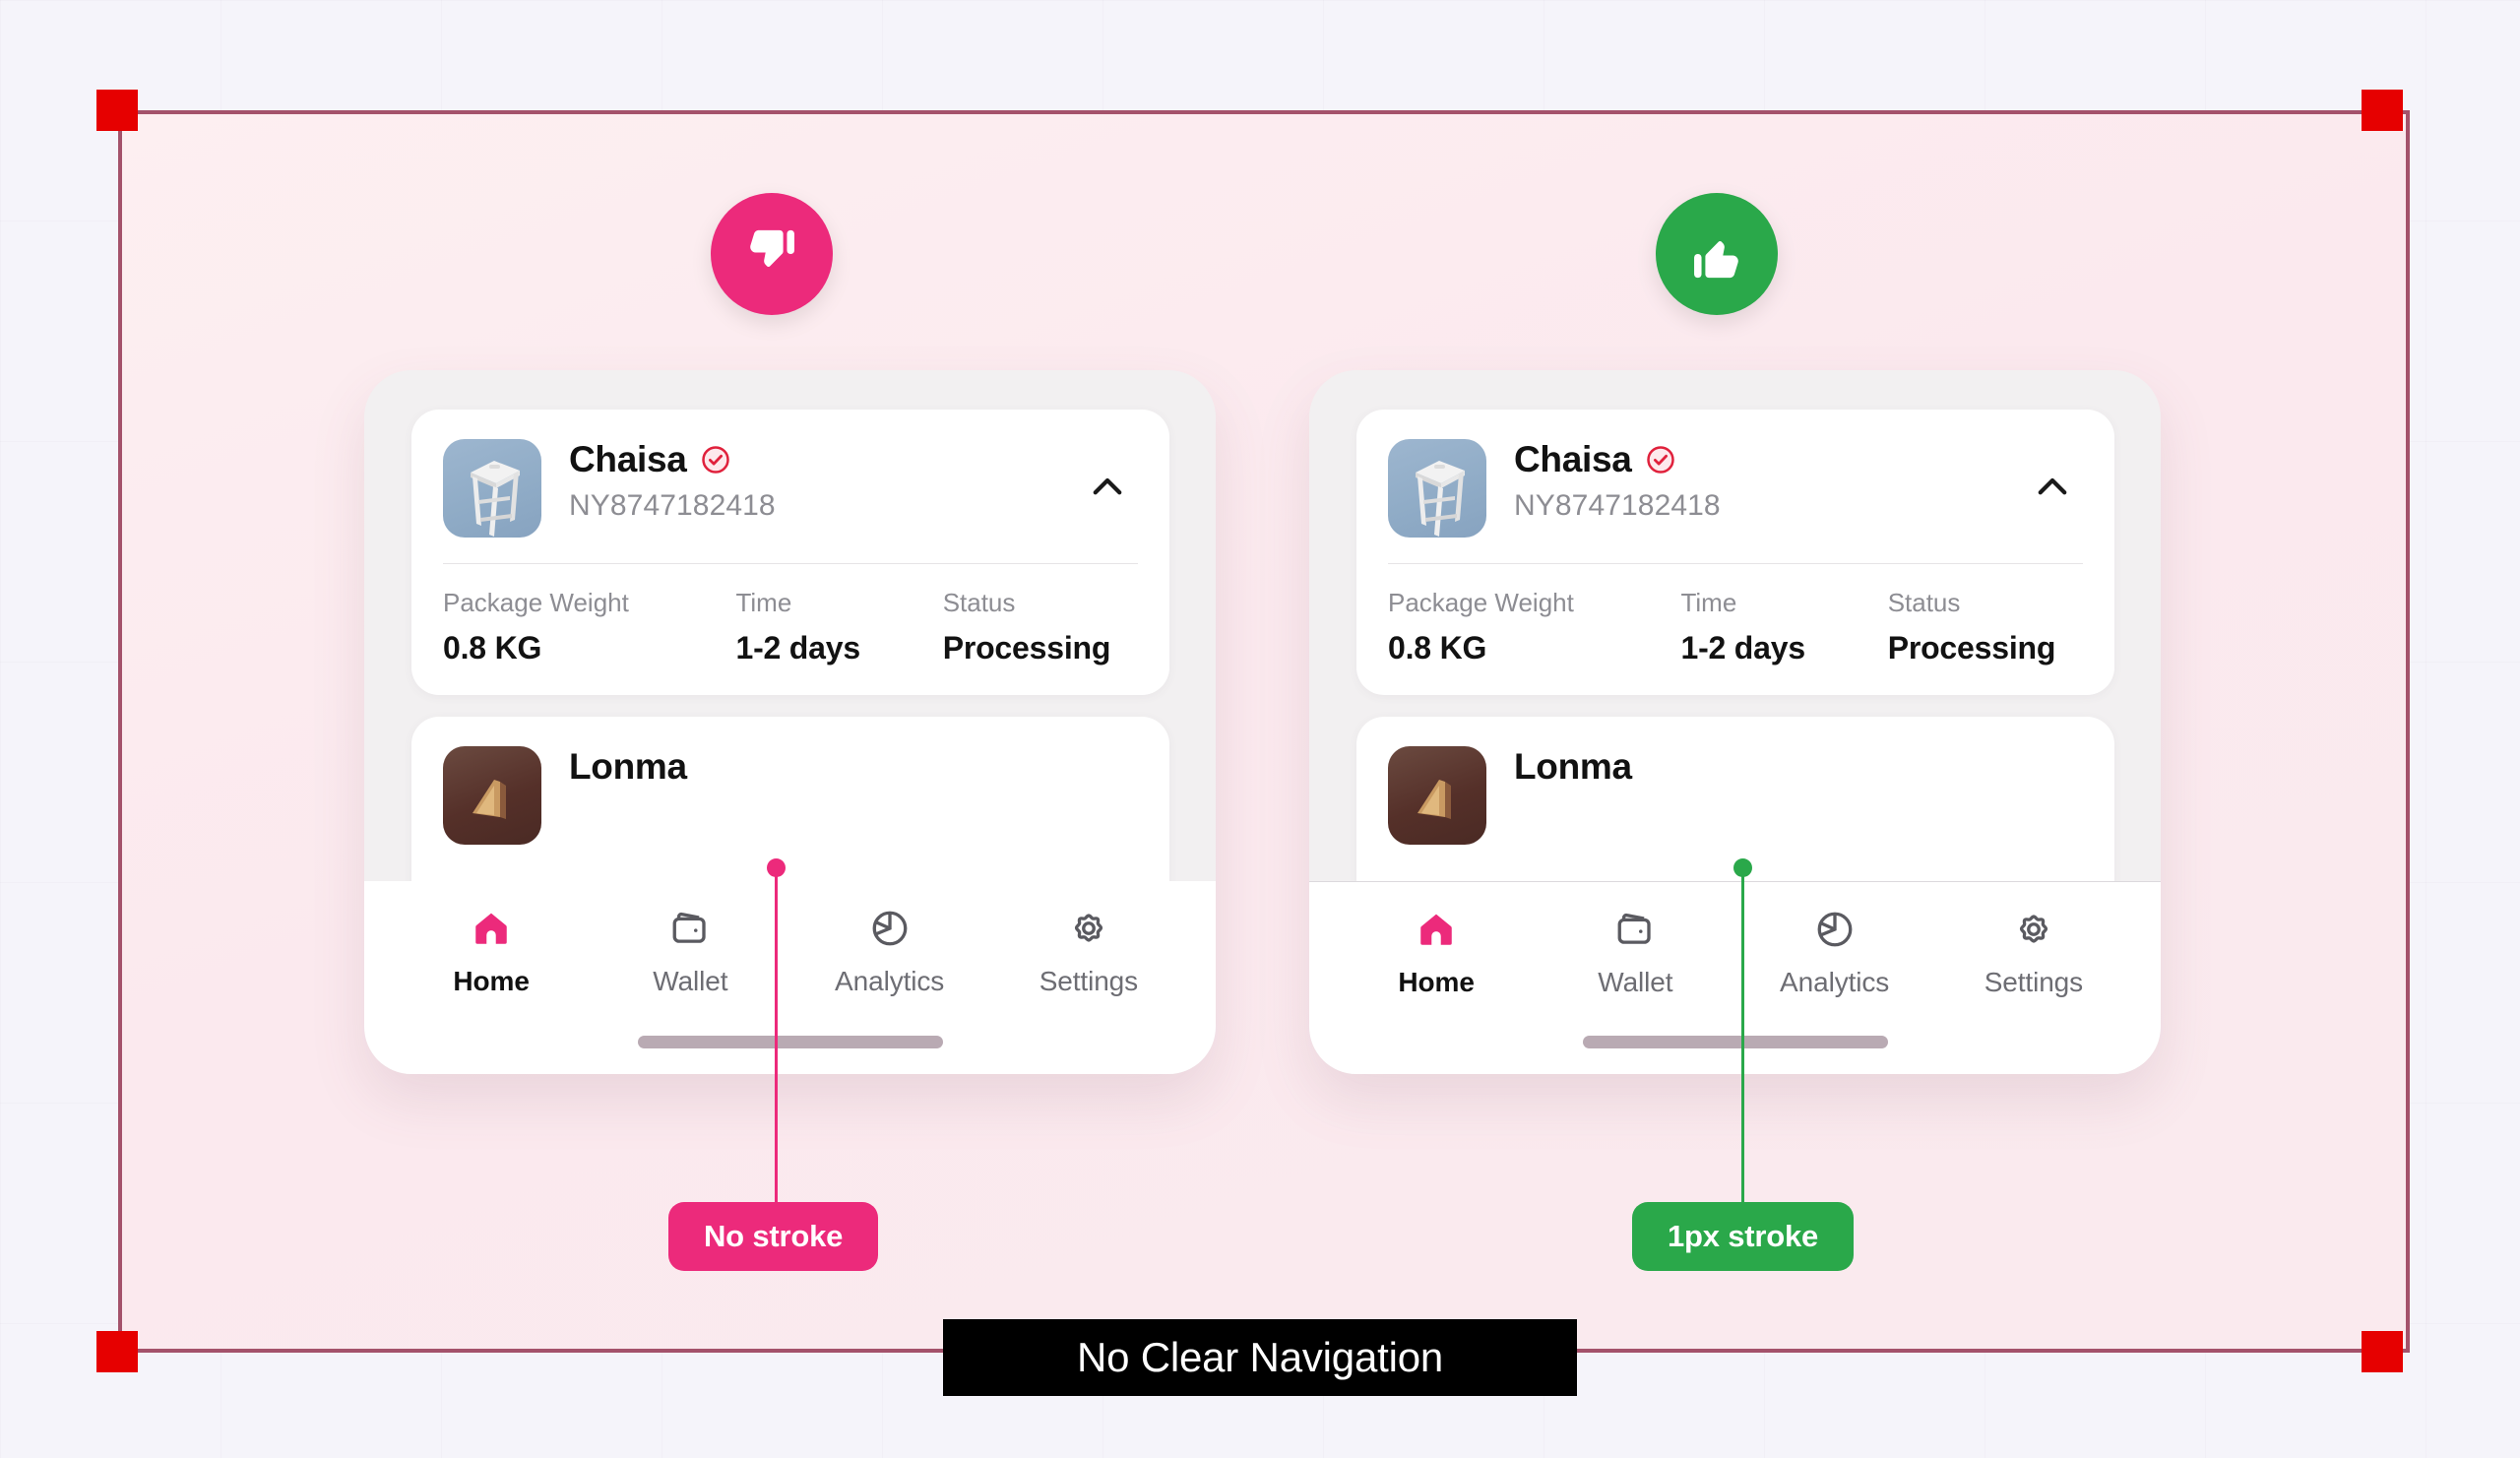  I want to click on issue-banner-label: No Clear Navigation, so click(1260, 1357).